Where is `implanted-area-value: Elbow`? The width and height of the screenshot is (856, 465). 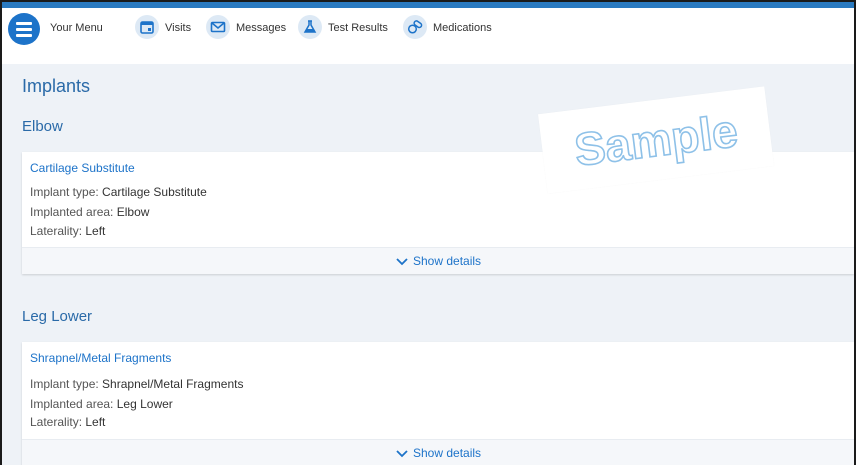 implanted-area-value: Elbow is located at coordinates (133, 212).